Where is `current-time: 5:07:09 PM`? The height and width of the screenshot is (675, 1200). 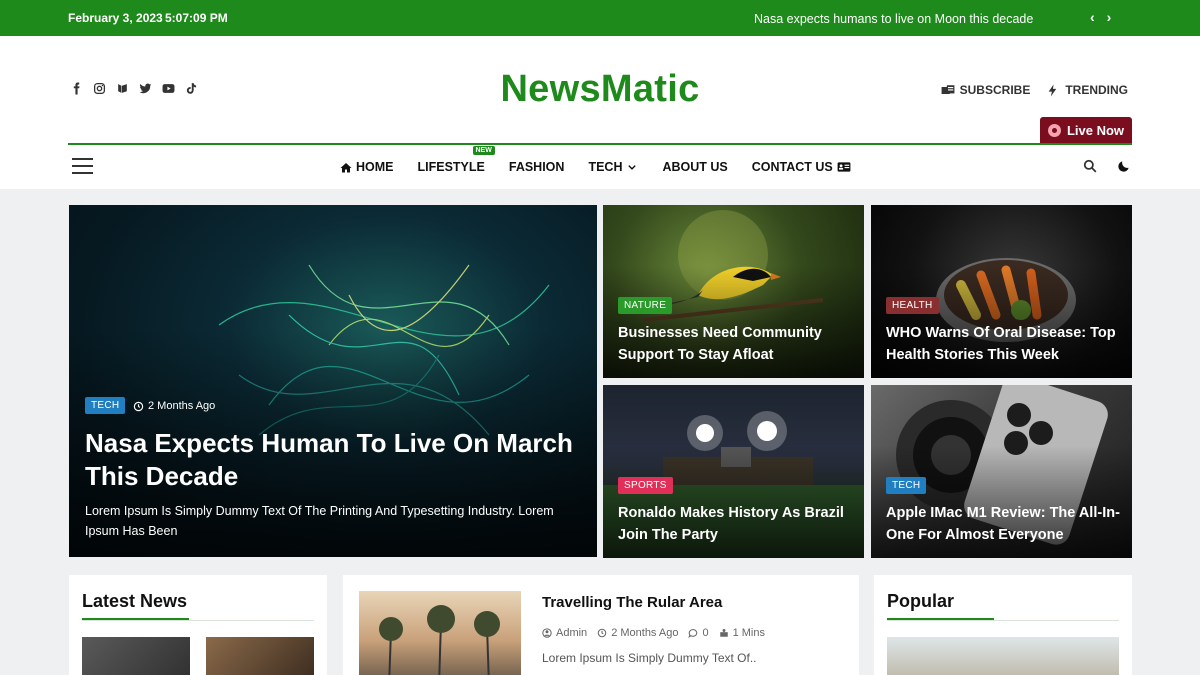 current-time: 5:07:09 PM is located at coordinates (196, 18).